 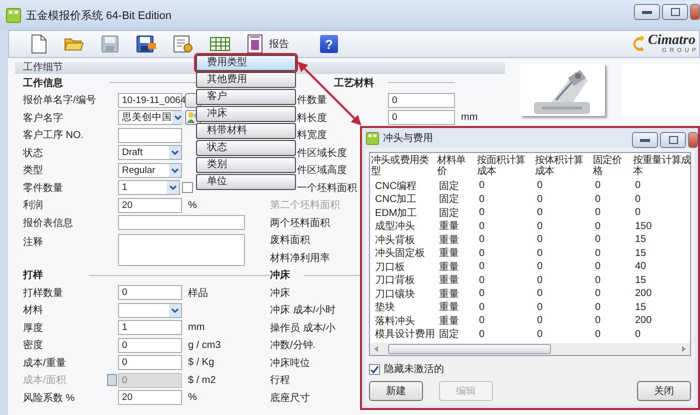 What do you see at coordinates (405, 335) in the screenshot?
I see `table-cell-text: 模具设计费用` at bounding box center [405, 335].